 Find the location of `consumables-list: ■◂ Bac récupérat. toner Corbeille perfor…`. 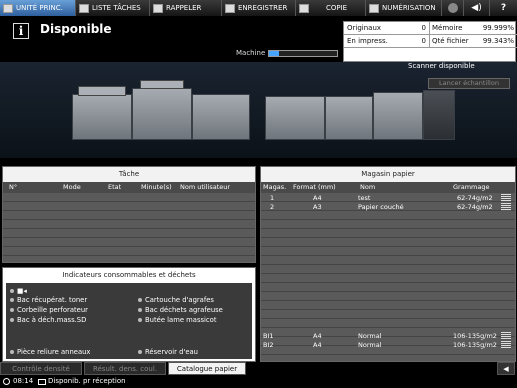

consumables-list: ■◂ Bac récupérat. toner Corbeille perfor… is located at coordinates (129, 321).